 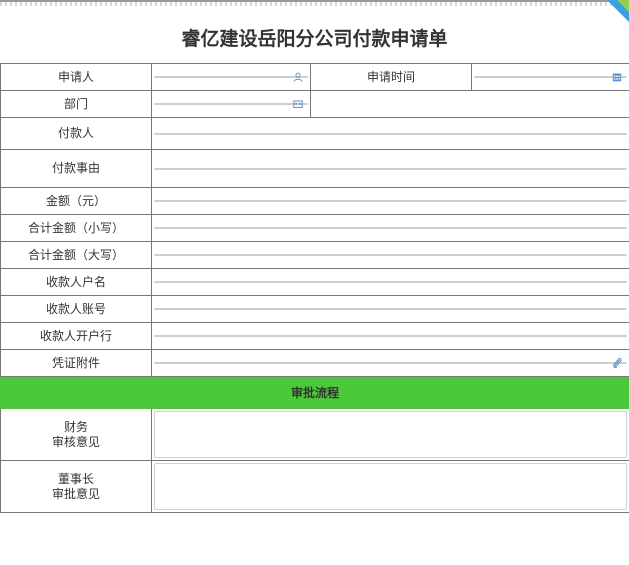 I want to click on amount-cell, so click(x=390, y=201).